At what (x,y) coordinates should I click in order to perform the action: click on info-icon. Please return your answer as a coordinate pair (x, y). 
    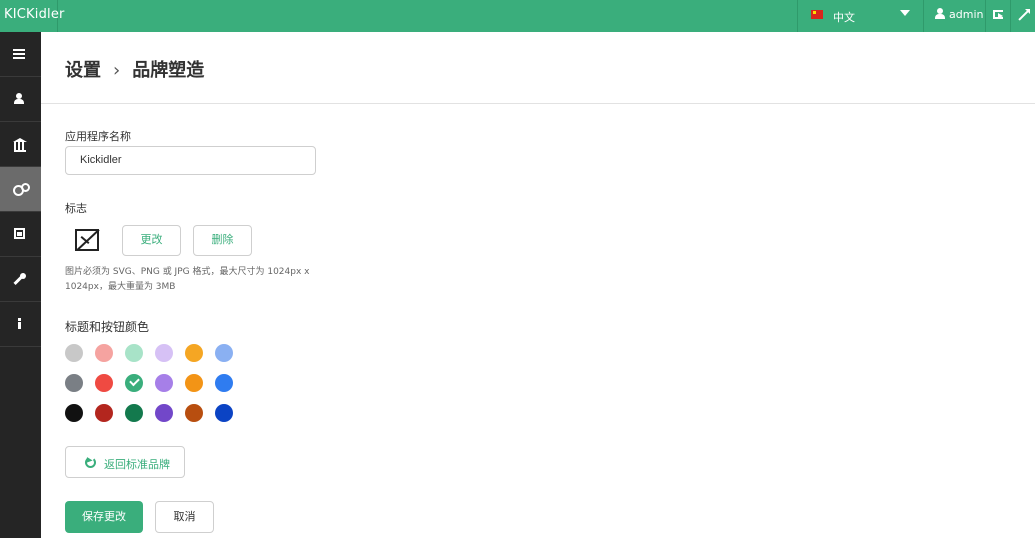
    Looking at the image, I should click on (20, 324).